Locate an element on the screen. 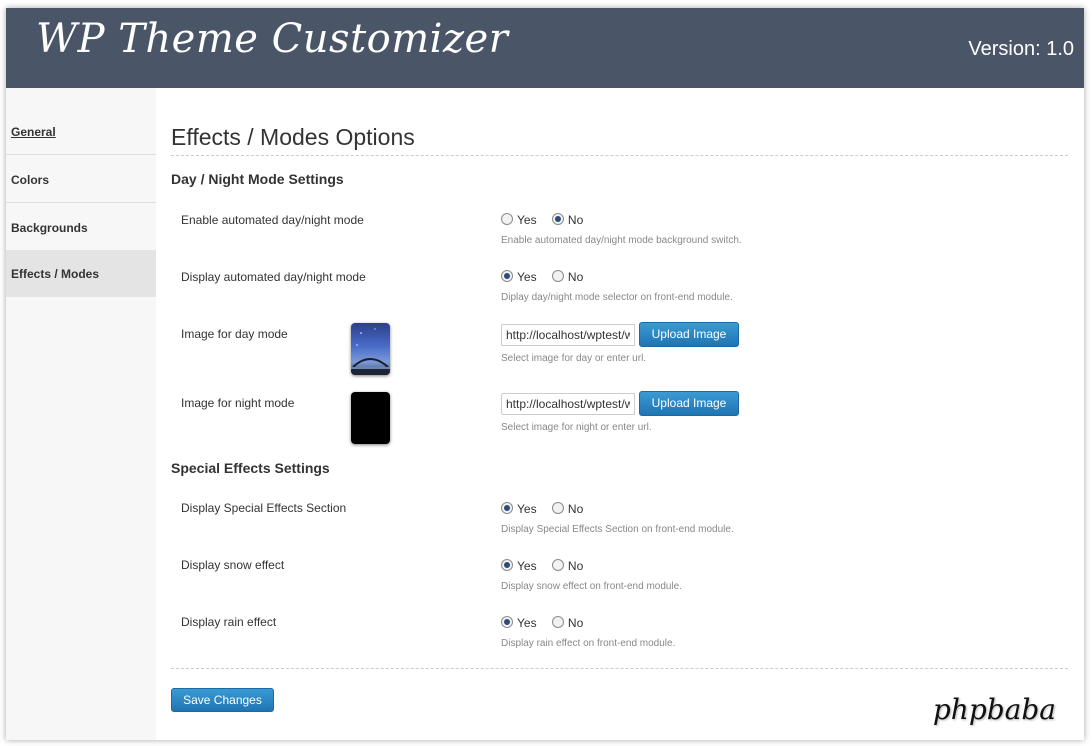 This screenshot has height=746, width=1092. sidebar-item-label: General is located at coordinates (33, 132).